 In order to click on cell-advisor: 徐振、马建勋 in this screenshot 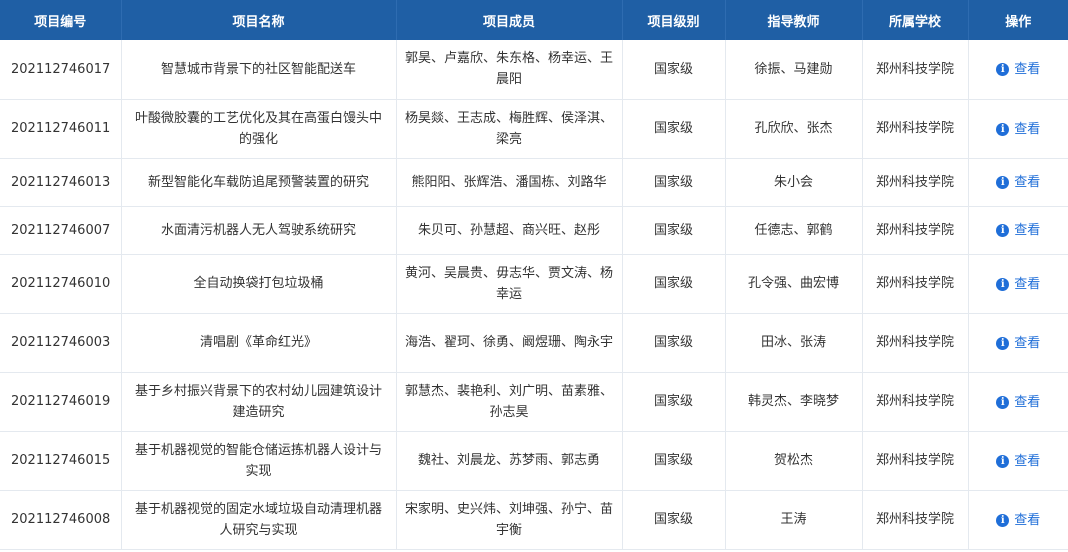, I will do `click(794, 70)`.